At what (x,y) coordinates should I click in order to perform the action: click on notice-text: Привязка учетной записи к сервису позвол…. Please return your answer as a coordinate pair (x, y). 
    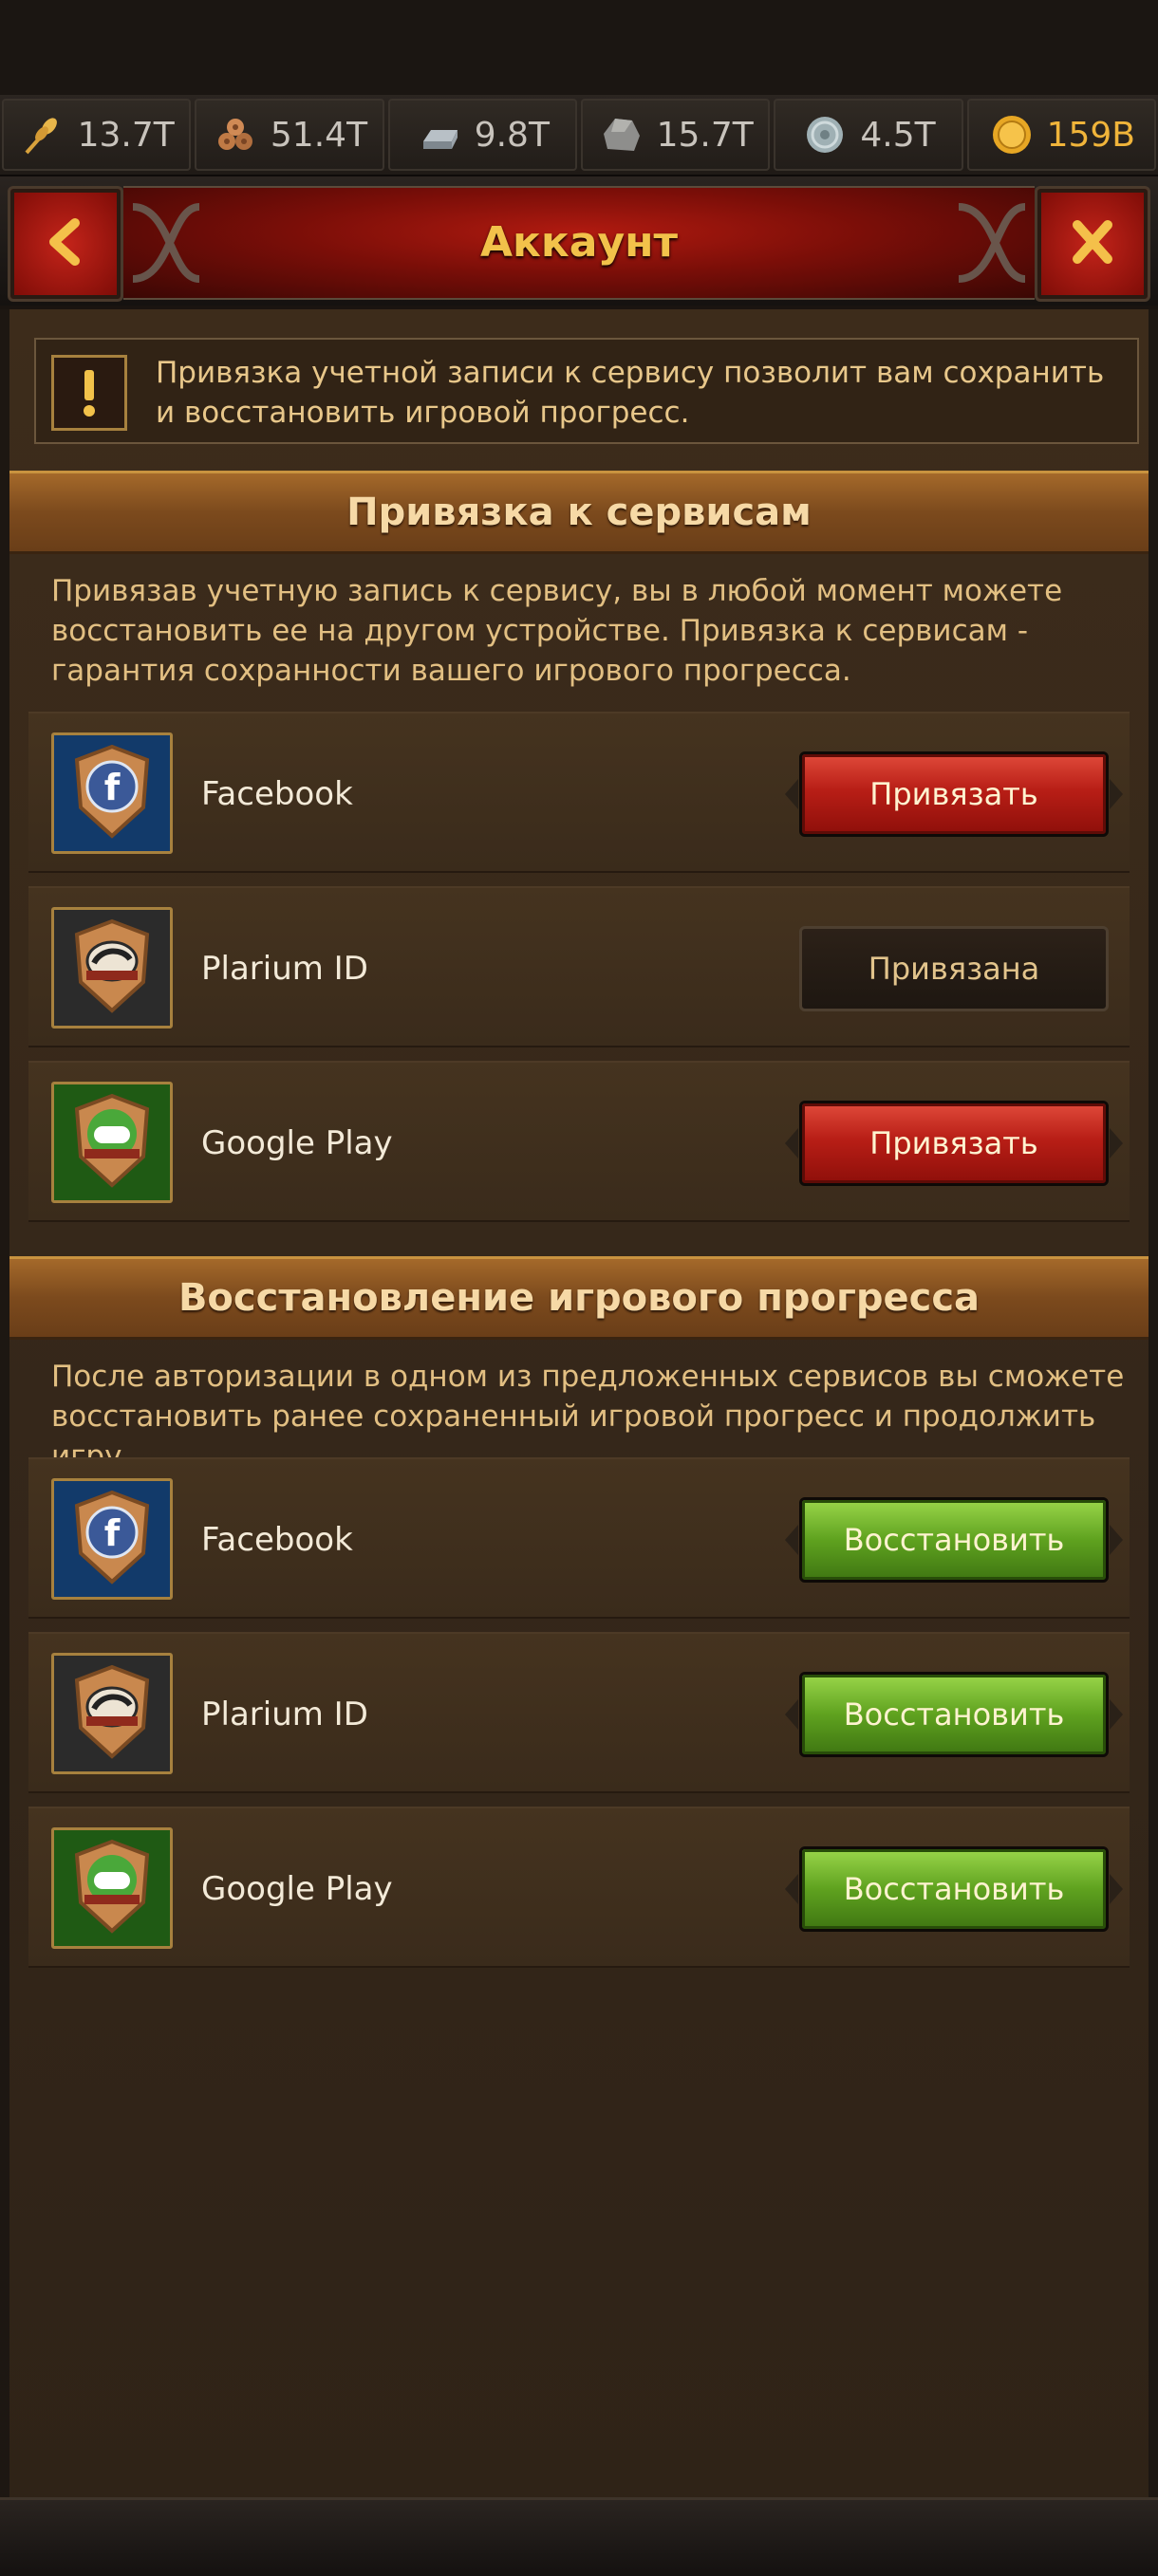
    Looking at the image, I should click on (630, 393).